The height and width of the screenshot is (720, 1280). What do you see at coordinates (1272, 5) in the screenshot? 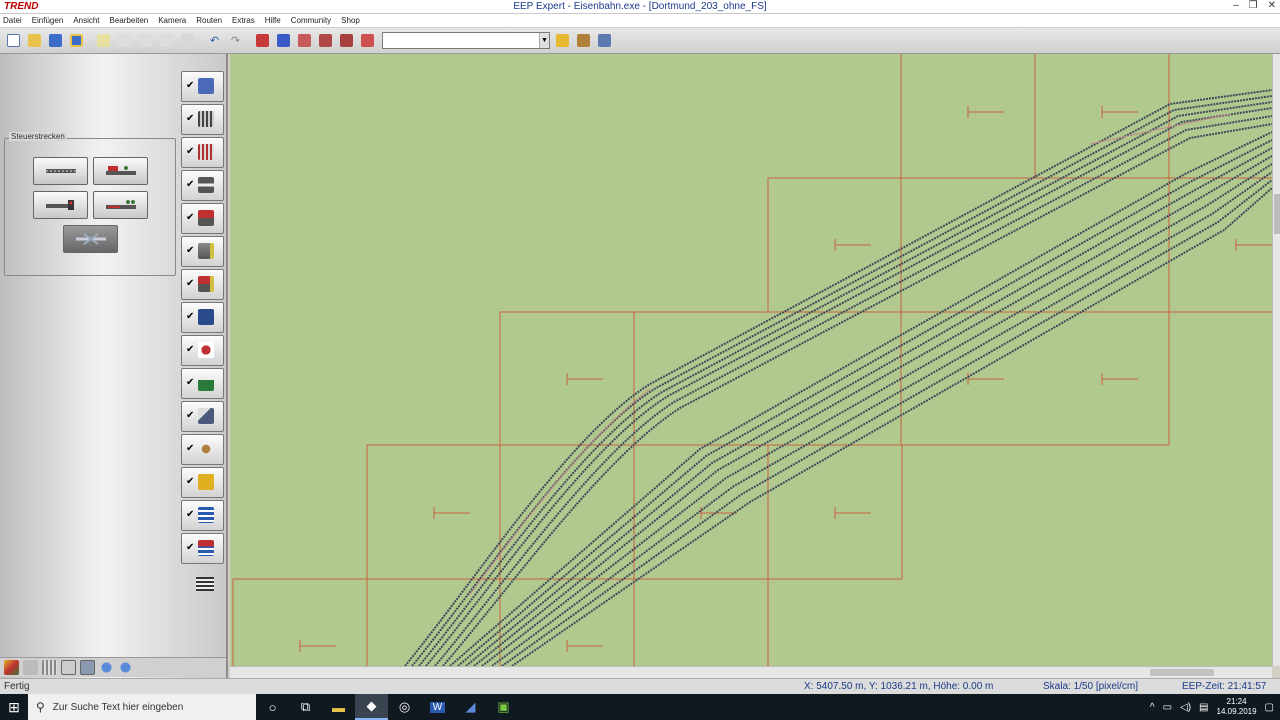
I see `close-button: ✕` at bounding box center [1272, 5].